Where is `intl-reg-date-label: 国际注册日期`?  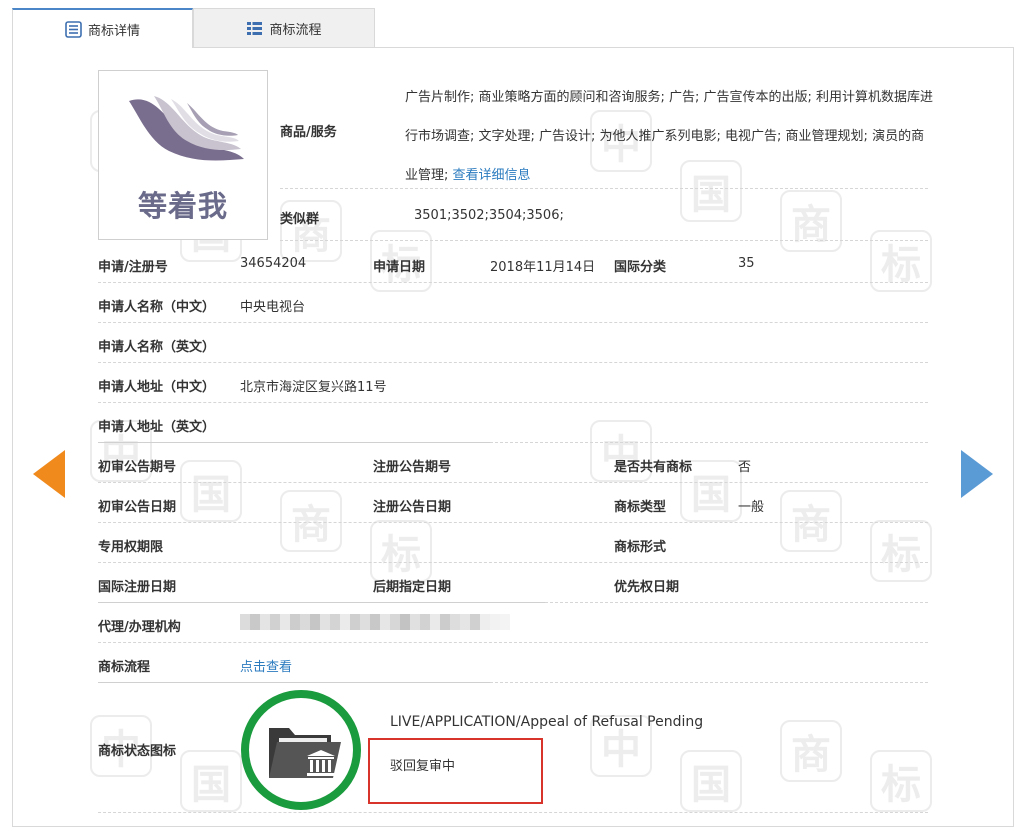
intl-reg-date-label: 国际注册日期 is located at coordinates (137, 587).